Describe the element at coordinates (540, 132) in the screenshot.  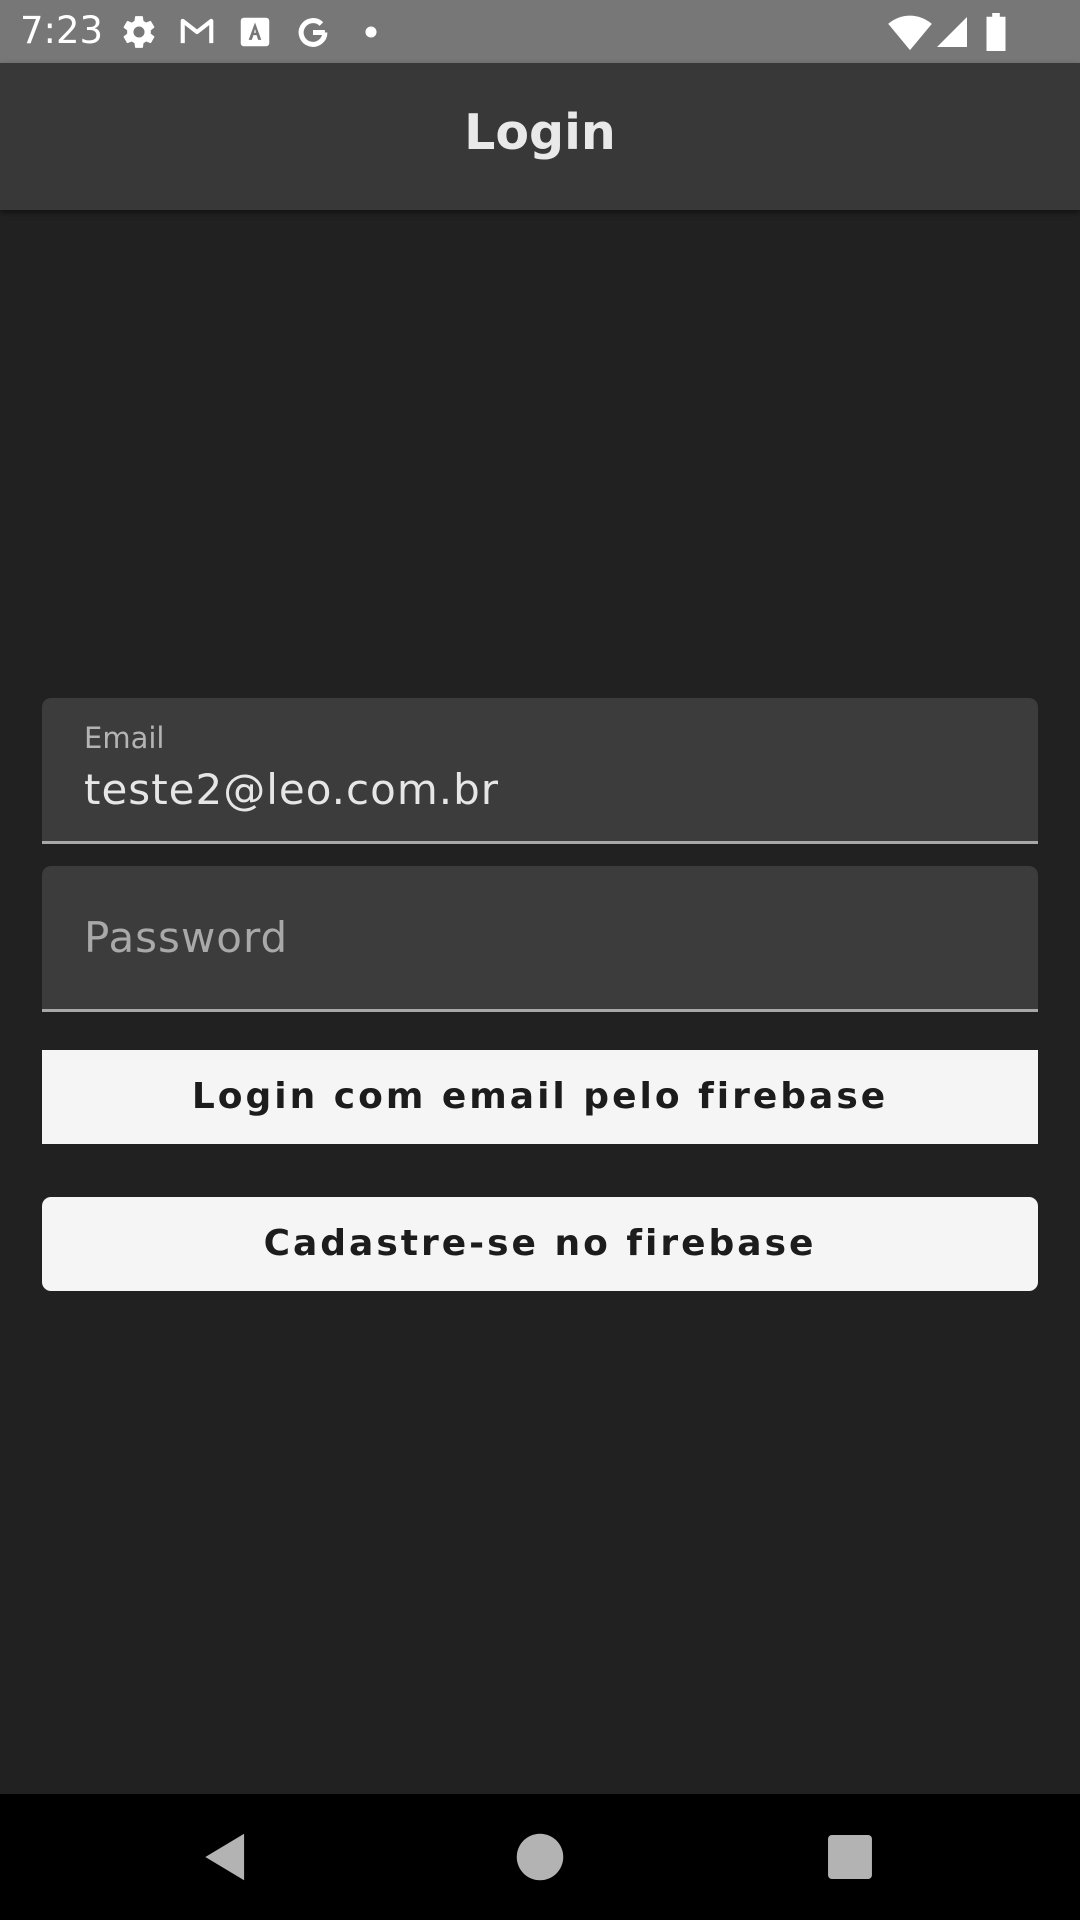
I see `page-title: Login` at that location.